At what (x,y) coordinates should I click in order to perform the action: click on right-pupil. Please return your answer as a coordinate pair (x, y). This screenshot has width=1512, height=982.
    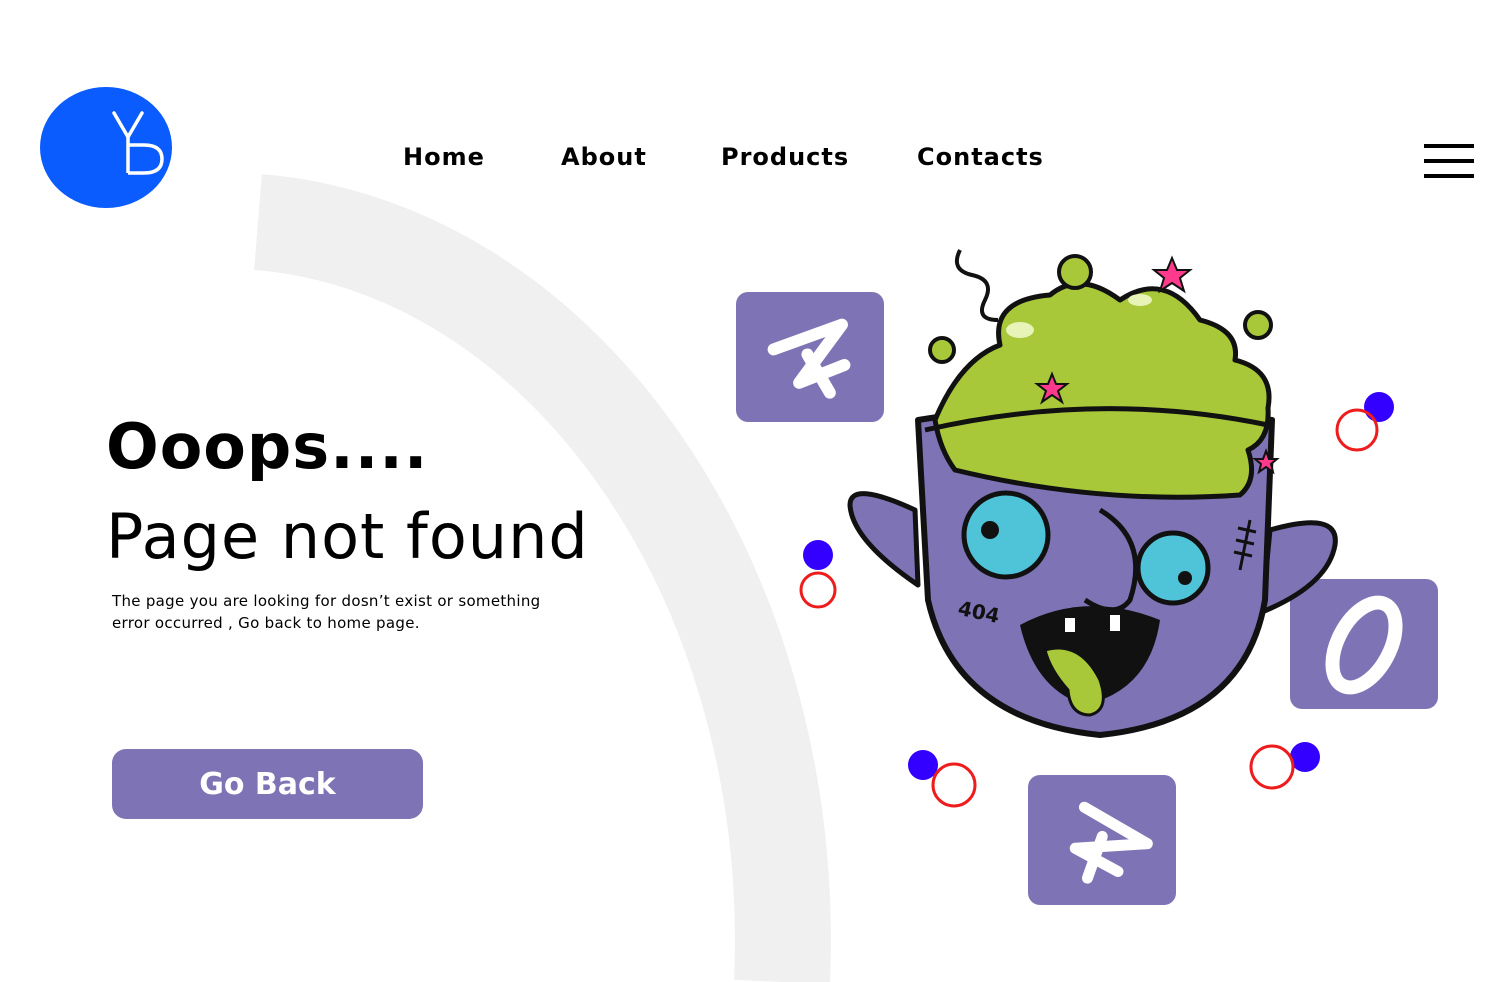
    Looking at the image, I should click on (1185, 578).